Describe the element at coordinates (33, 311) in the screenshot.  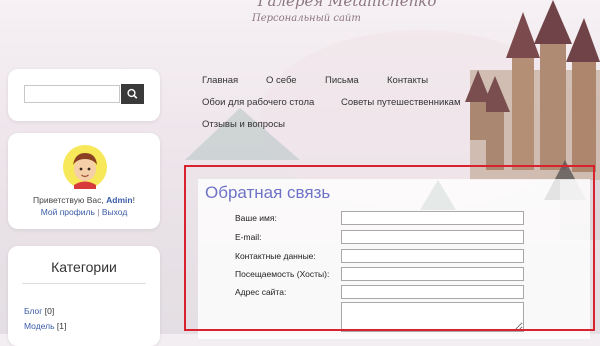
I see `category-link: Блог` at that location.